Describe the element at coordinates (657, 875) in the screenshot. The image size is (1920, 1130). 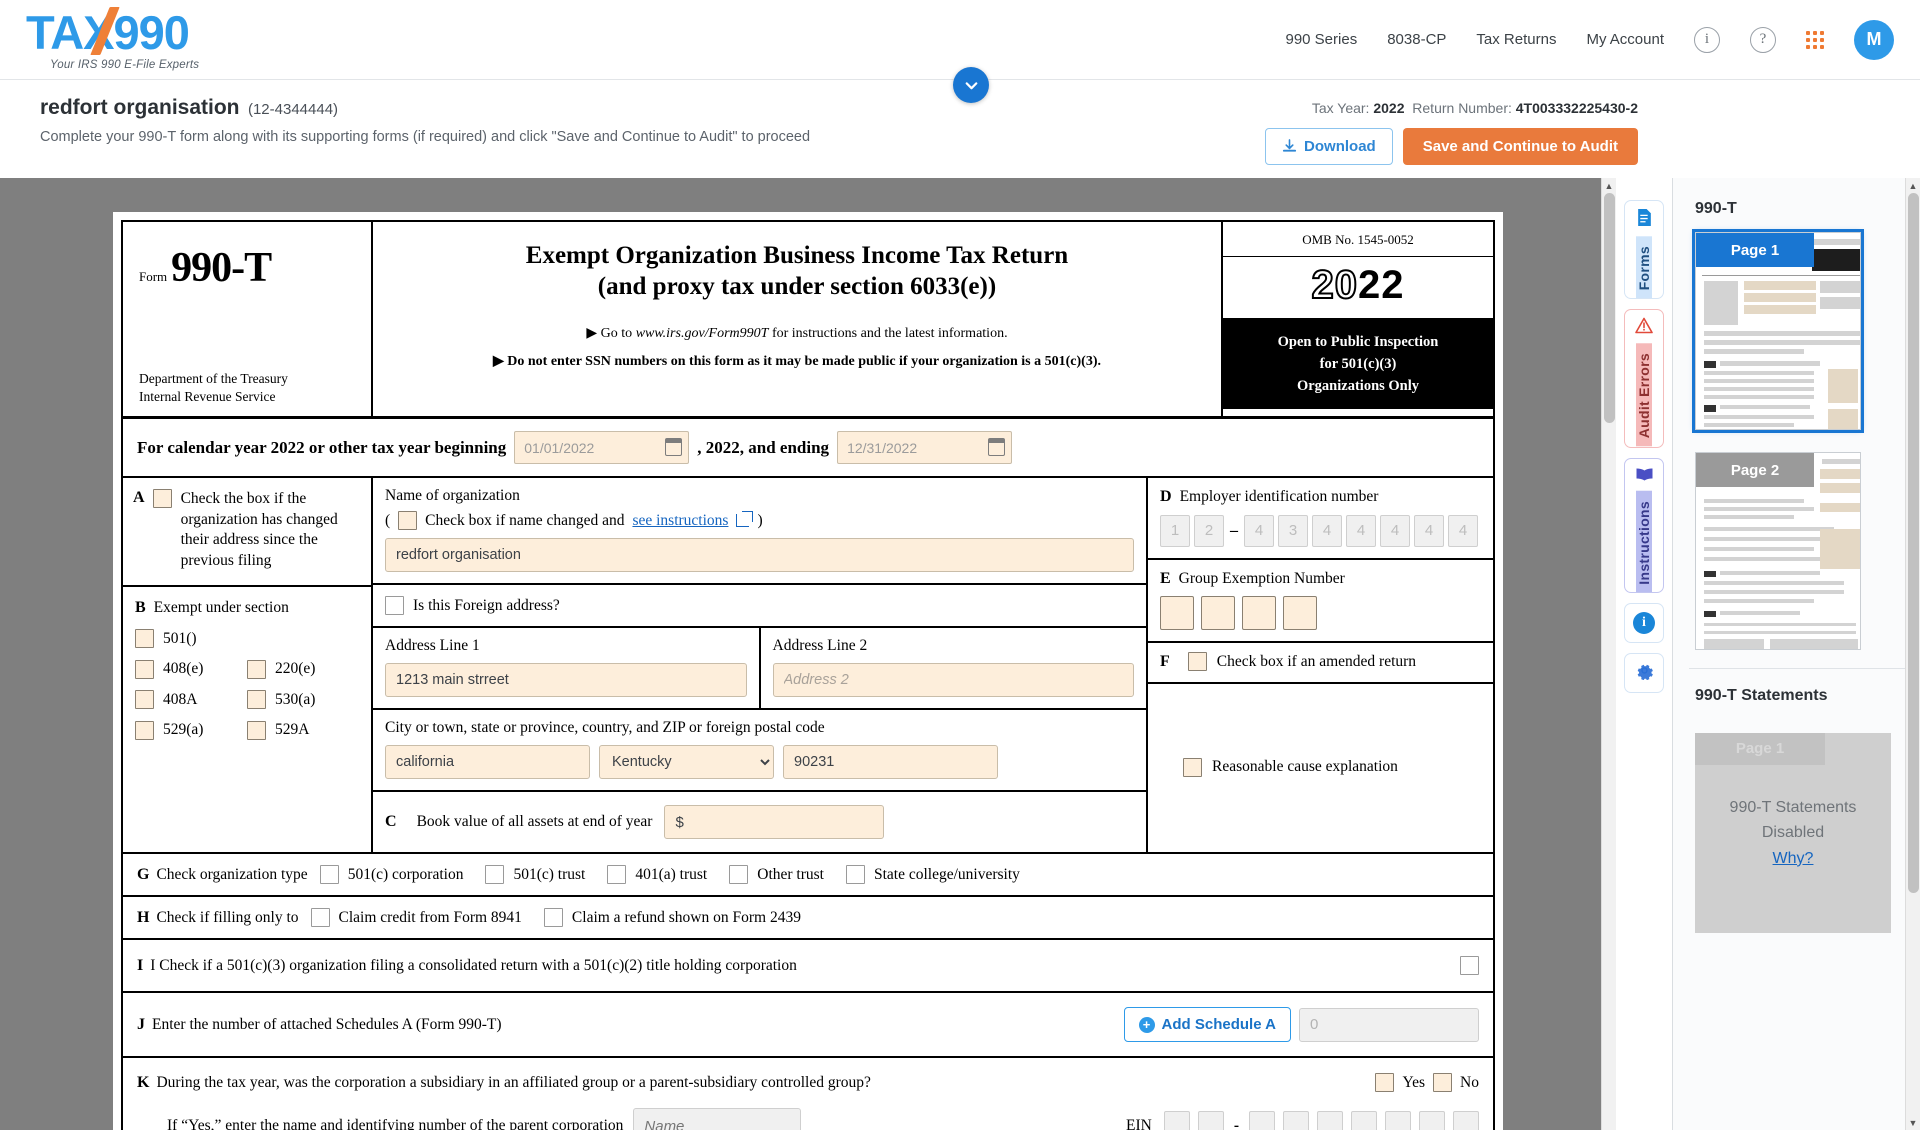
I see `org-type-401a-trust: 401(a) trust` at that location.